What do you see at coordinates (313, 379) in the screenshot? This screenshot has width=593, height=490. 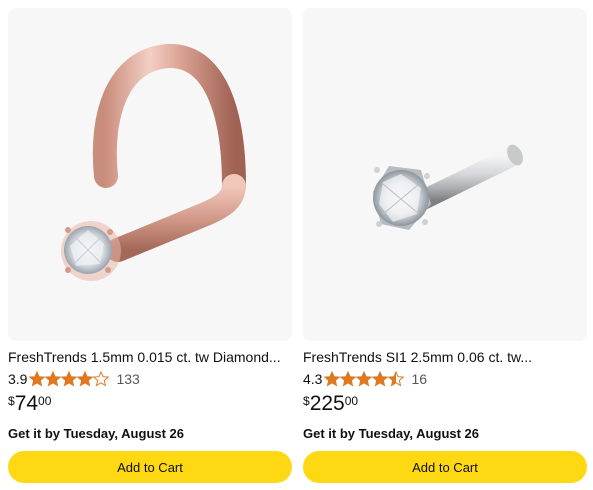 I see `rating-value: 4.3` at bounding box center [313, 379].